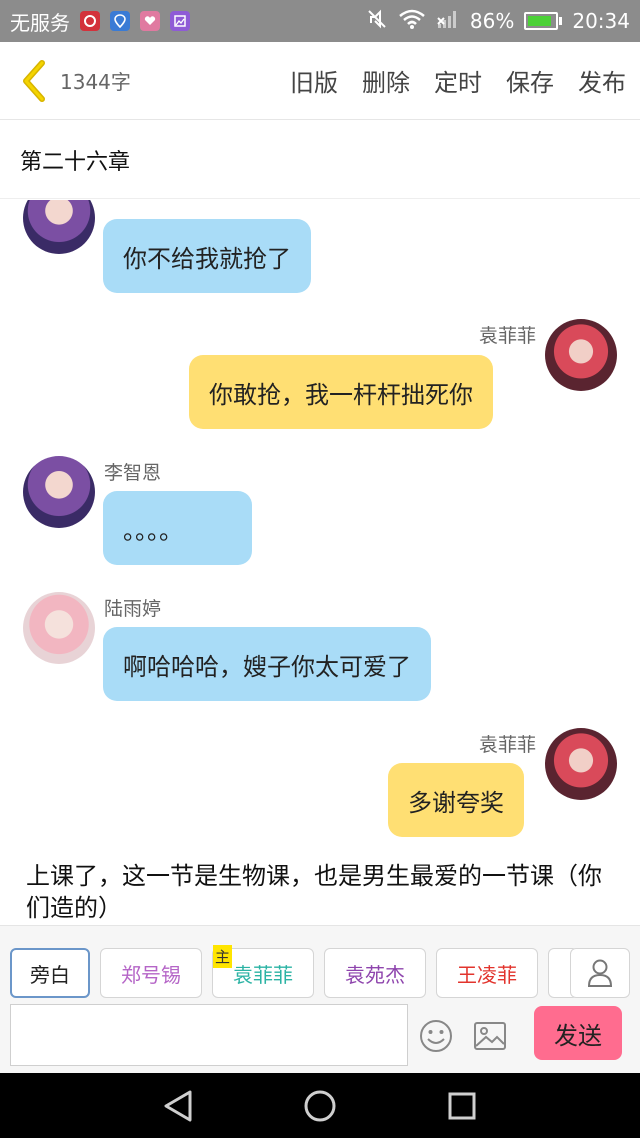 Image resolution: width=640 pixels, height=1138 pixels. I want to click on chapter-title: 第二十六章, so click(320, 160).